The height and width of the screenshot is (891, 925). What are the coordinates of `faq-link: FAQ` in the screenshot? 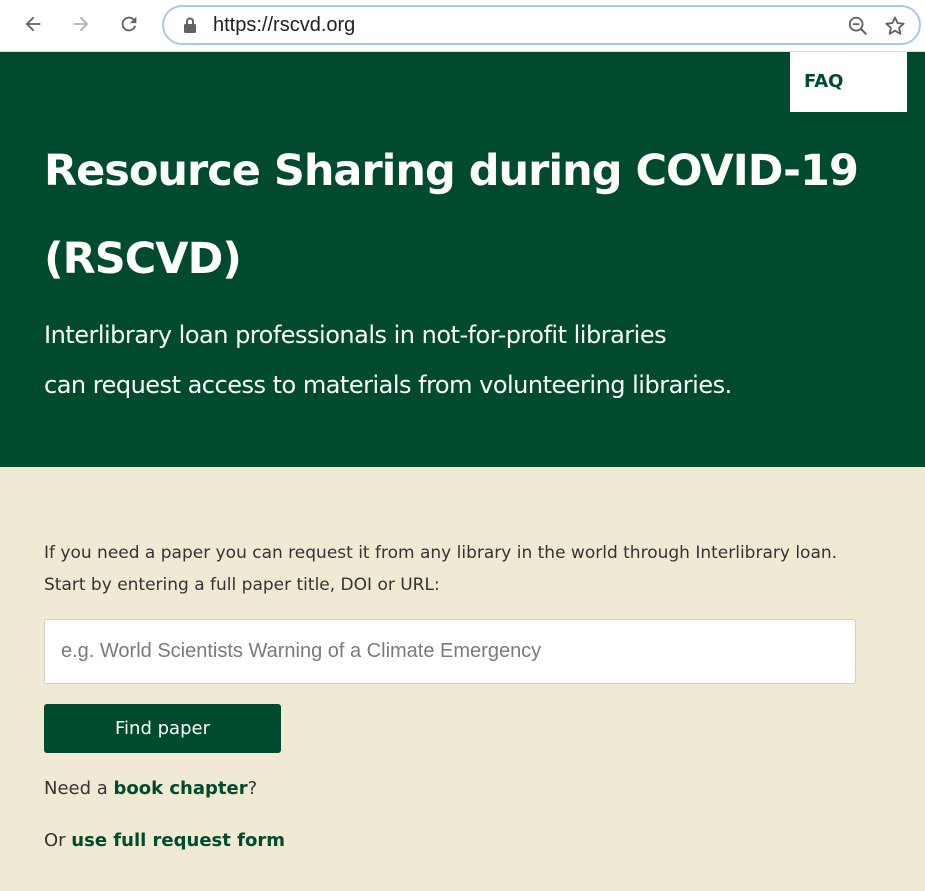 It's located at (848, 82).